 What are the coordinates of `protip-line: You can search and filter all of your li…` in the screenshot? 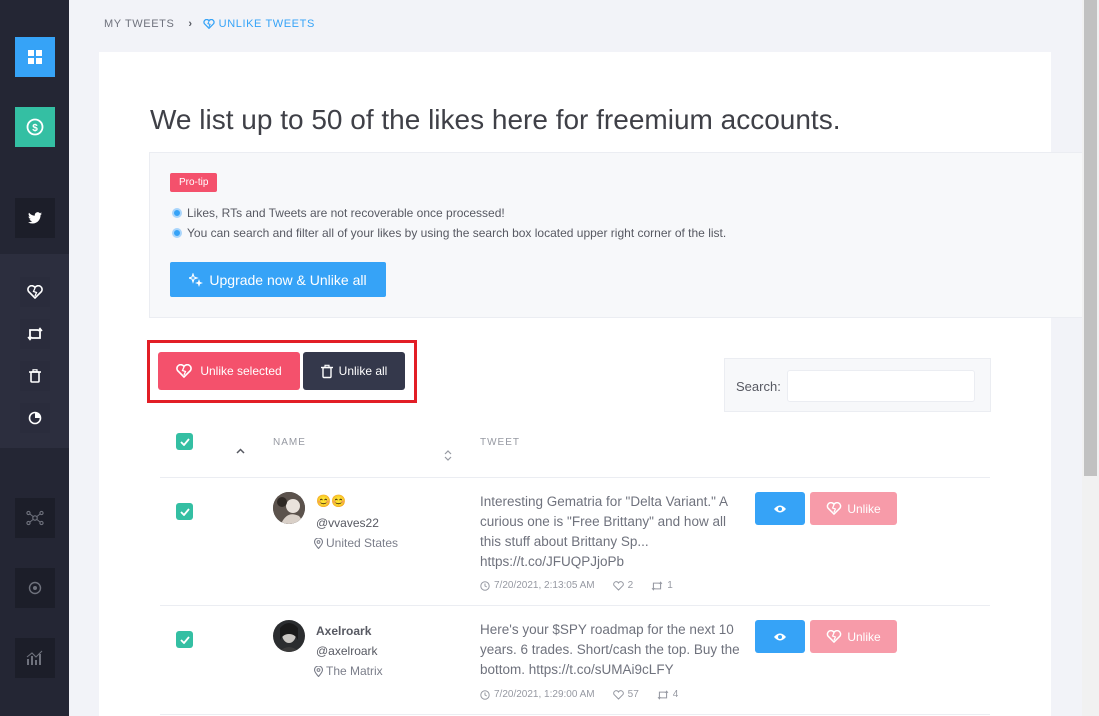 It's located at (449, 233).